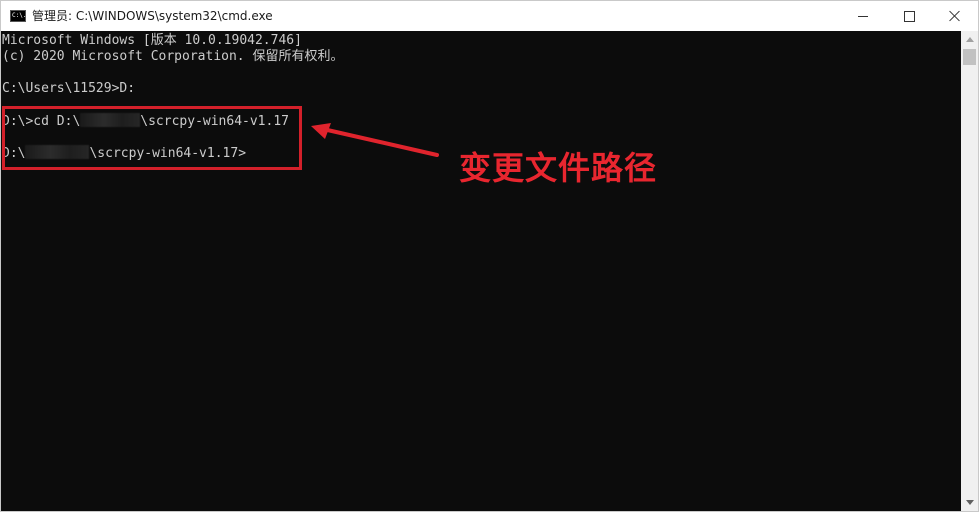 The height and width of the screenshot is (512, 979). I want to click on minimize-button, so click(863, 16).